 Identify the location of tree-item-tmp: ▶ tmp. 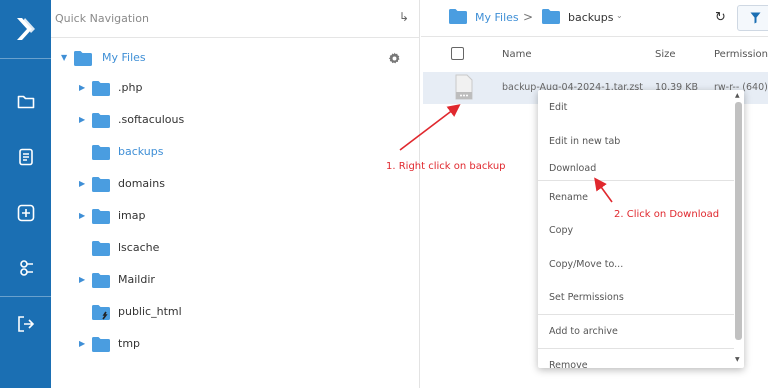
(235, 345).